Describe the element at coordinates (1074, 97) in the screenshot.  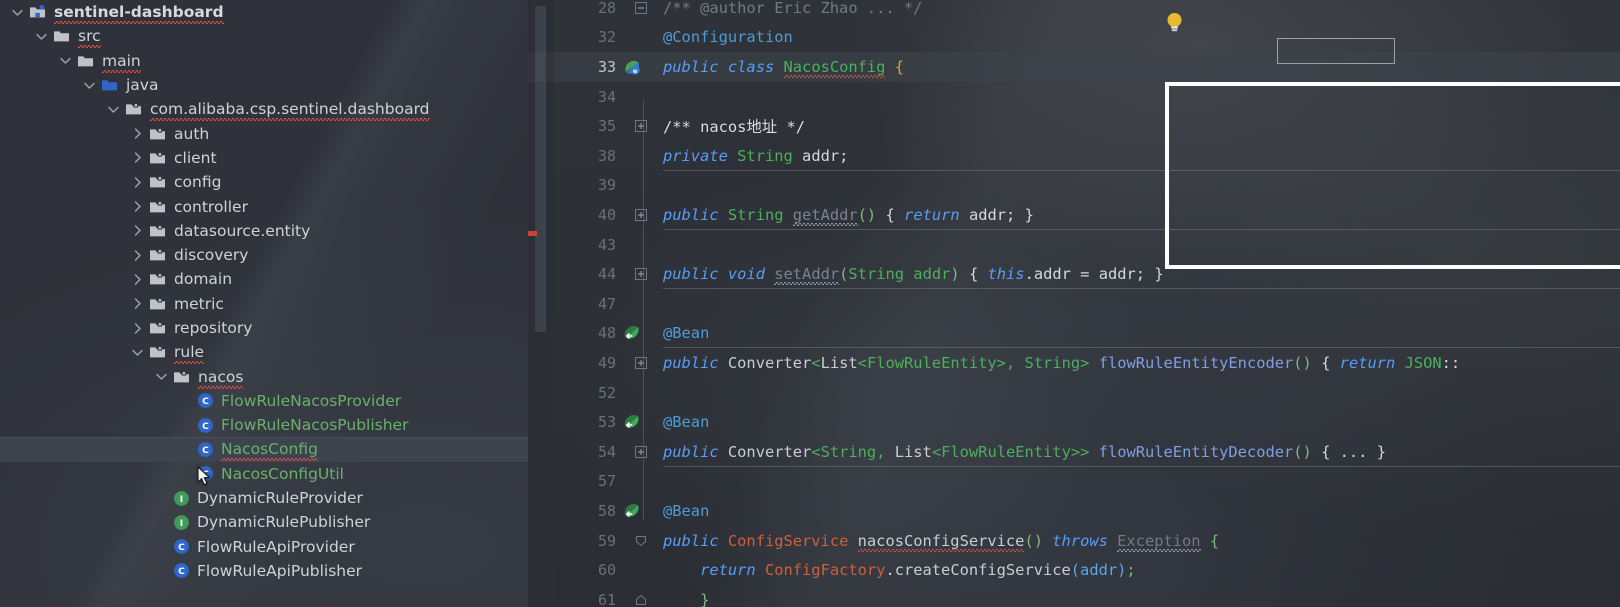
I see `code-line-34: 34` at that location.